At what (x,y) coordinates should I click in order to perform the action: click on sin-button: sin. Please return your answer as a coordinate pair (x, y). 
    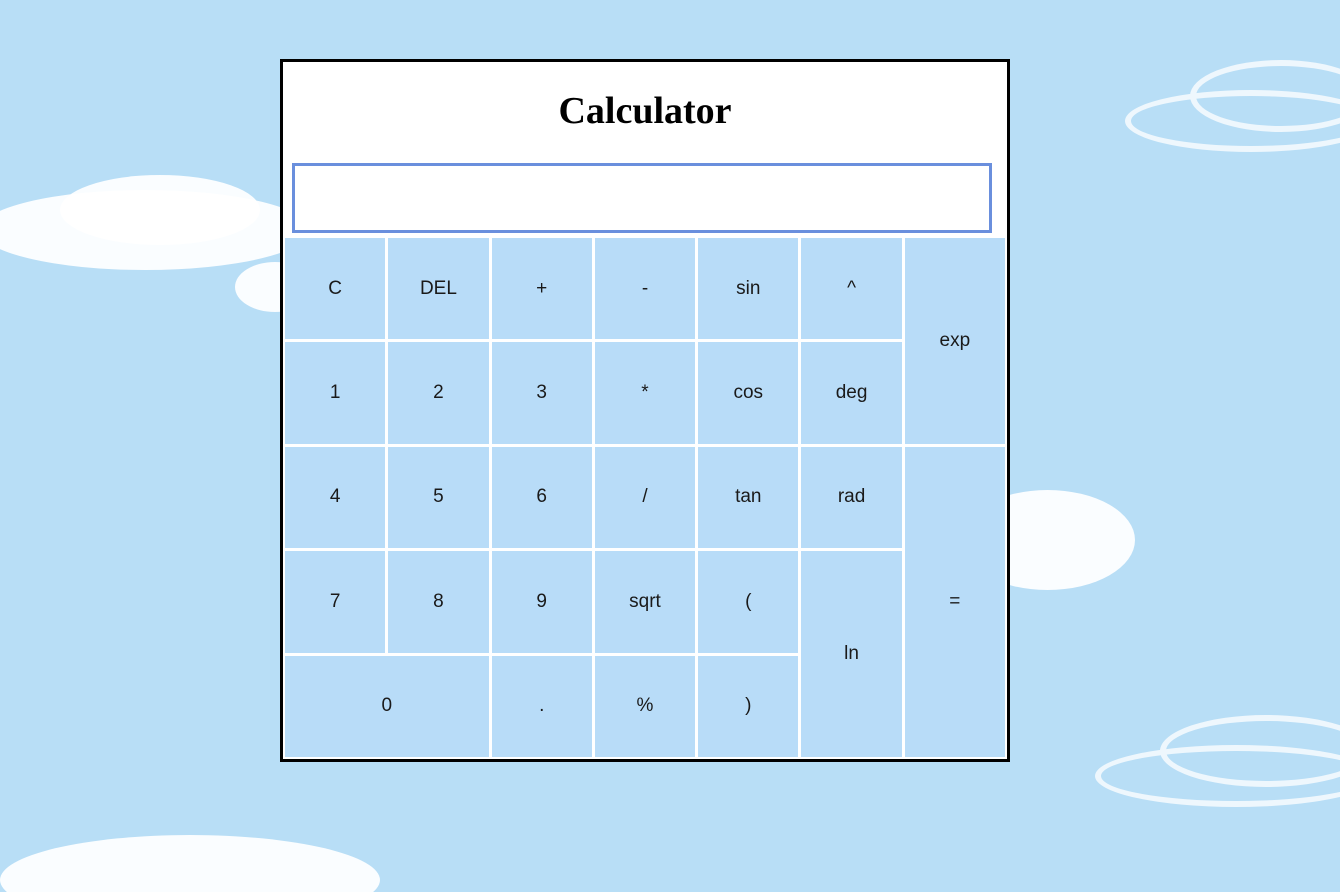
    Looking at the image, I should click on (748, 289).